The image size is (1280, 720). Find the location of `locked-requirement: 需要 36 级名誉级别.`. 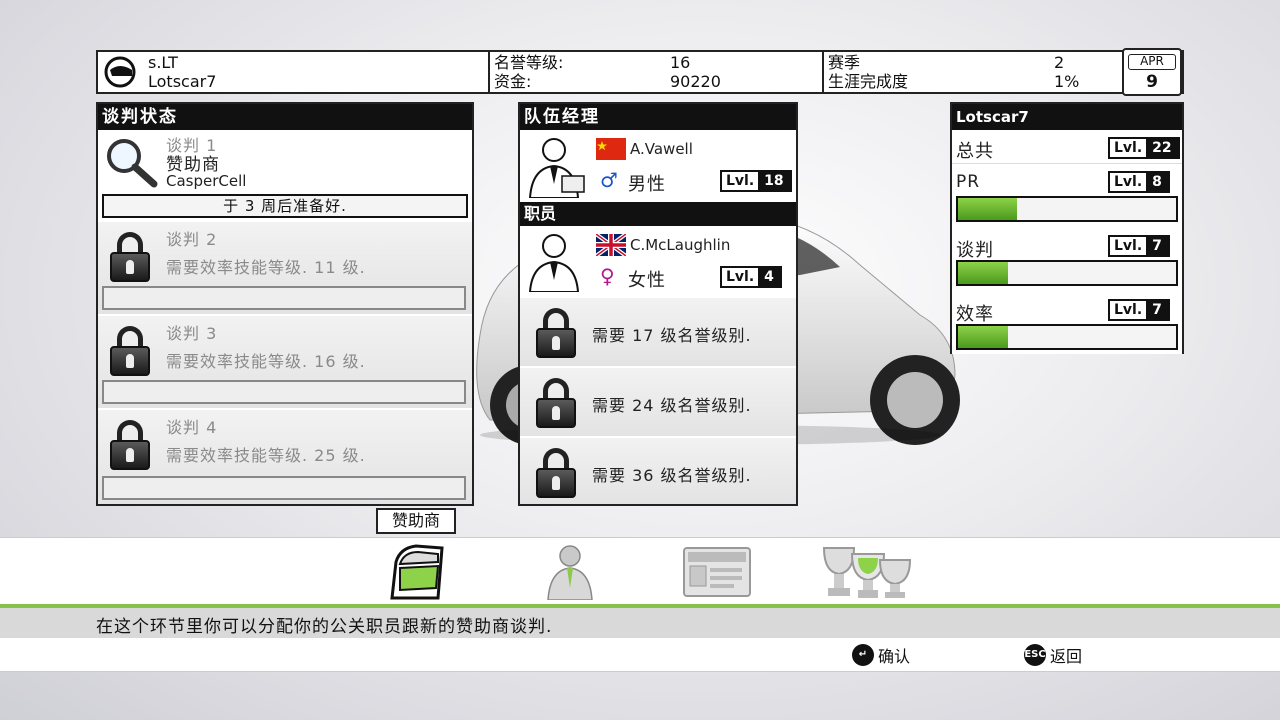

locked-requirement: 需要 36 级名誉级别. is located at coordinates (672, 475).